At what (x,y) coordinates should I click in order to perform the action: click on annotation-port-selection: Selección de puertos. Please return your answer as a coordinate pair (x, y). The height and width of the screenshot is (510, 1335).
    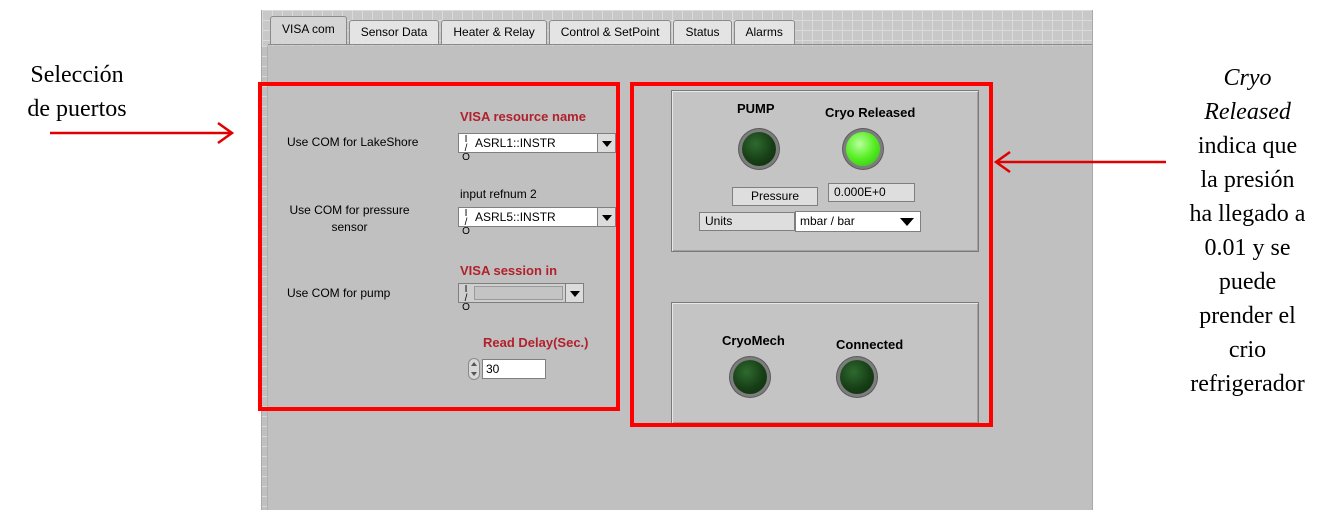
    Looking at the image, I should click on (77, 92).